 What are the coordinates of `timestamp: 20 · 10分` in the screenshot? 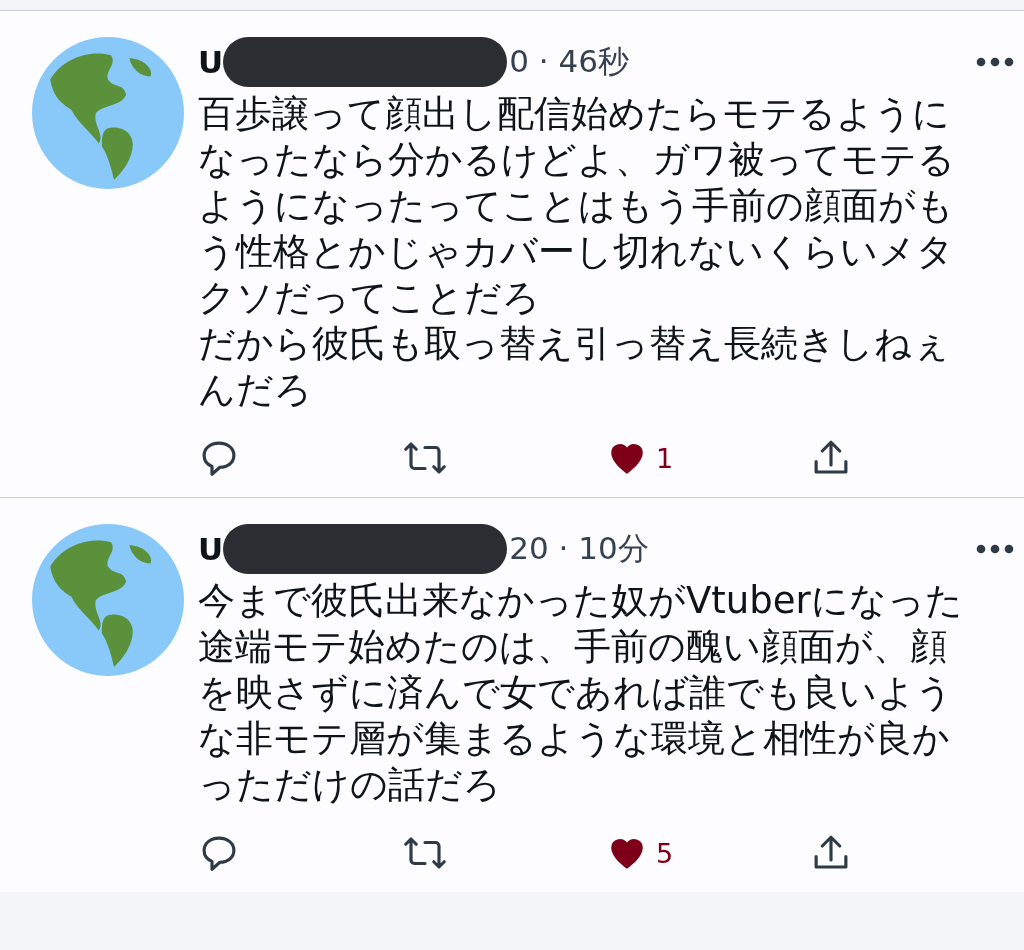 It's located at (579, 548).